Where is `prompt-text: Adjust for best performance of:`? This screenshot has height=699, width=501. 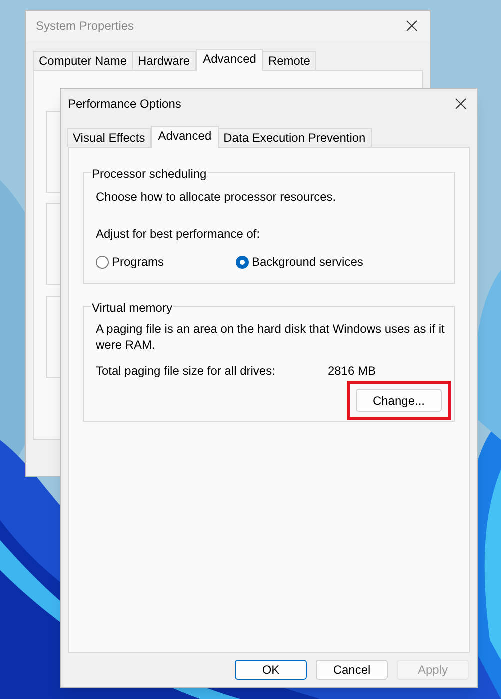 prompt-text: Adjust for best performance of: is located at coordinates (179, 234).